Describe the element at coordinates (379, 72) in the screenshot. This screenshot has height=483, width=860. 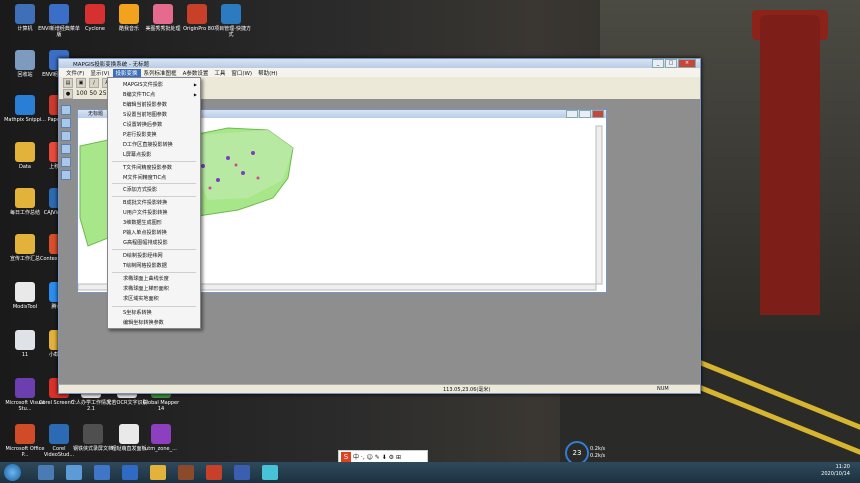
I see `menubar: 文件(F) 显示(V) 投影变换 系列标准图框 A参数设置 工具 窗口(W) 帮助(H)` at that location.